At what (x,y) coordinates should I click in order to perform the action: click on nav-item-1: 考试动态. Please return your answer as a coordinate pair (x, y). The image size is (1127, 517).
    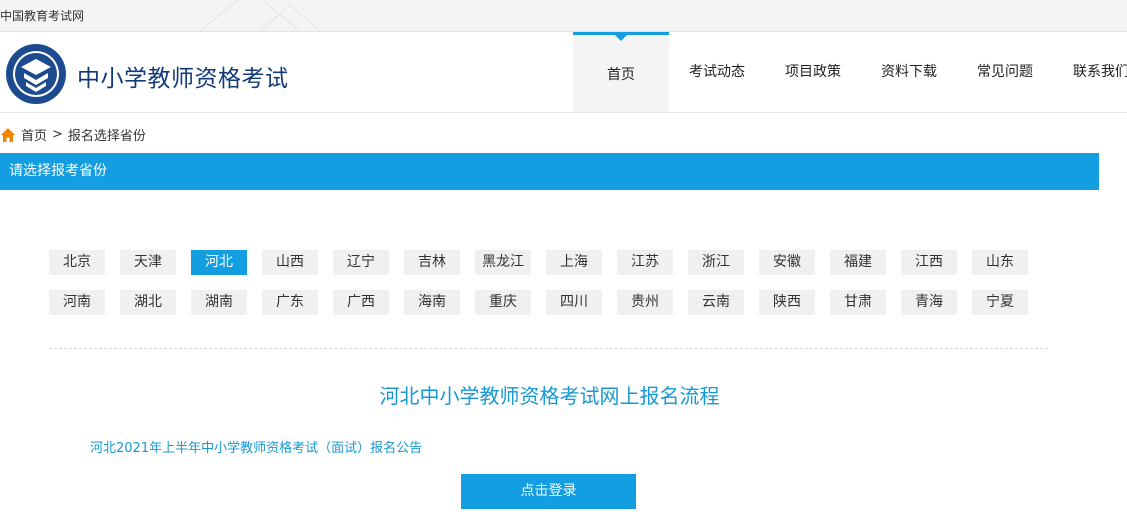
    Looking at the image, I should click on (717, 72).